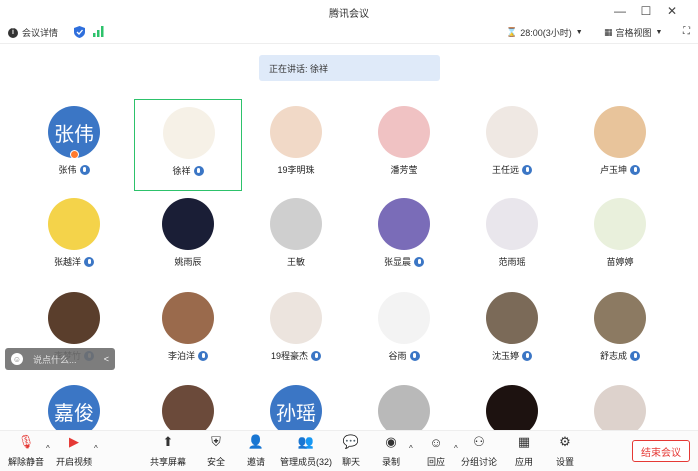 This screenshot has height=471, width=698. I want to click on toolbar-item-apps: ▦ 应用, so click(524, 451).